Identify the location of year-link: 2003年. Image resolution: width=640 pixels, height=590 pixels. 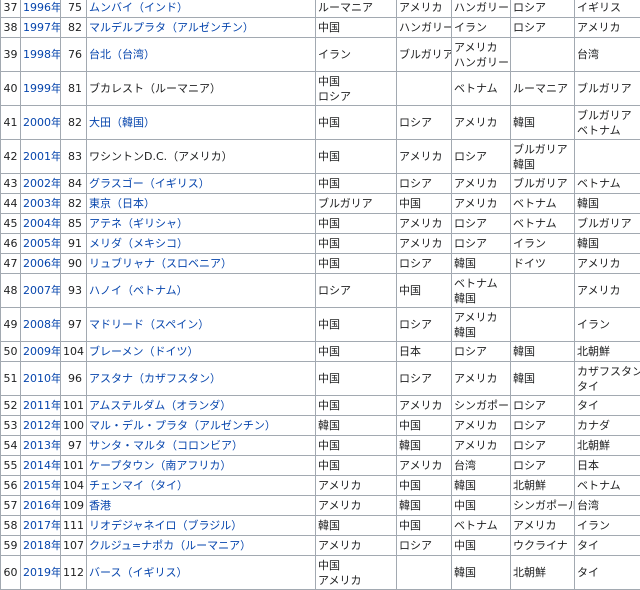
(42, 203).